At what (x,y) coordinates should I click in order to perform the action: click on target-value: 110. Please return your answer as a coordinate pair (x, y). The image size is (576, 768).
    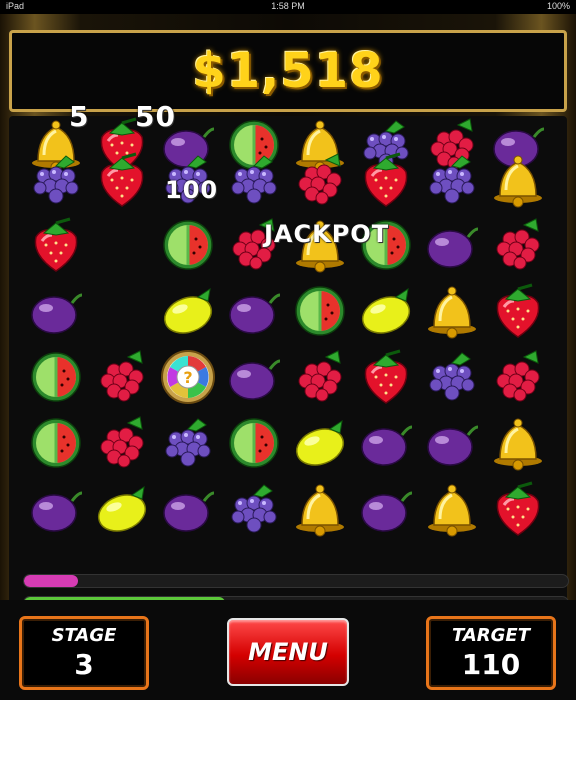
    Looking at the image, I should click on (491, 664).